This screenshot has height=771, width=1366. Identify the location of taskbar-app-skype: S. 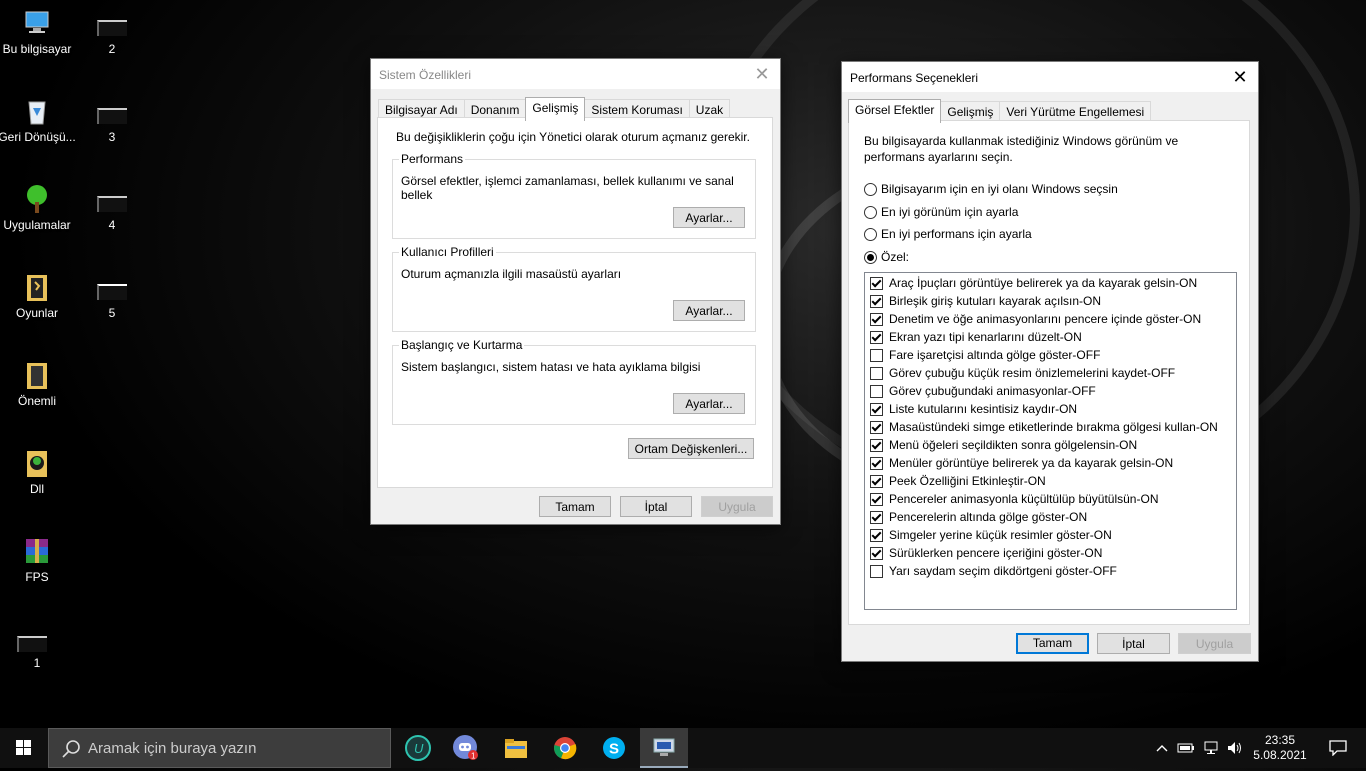
(614, 748).